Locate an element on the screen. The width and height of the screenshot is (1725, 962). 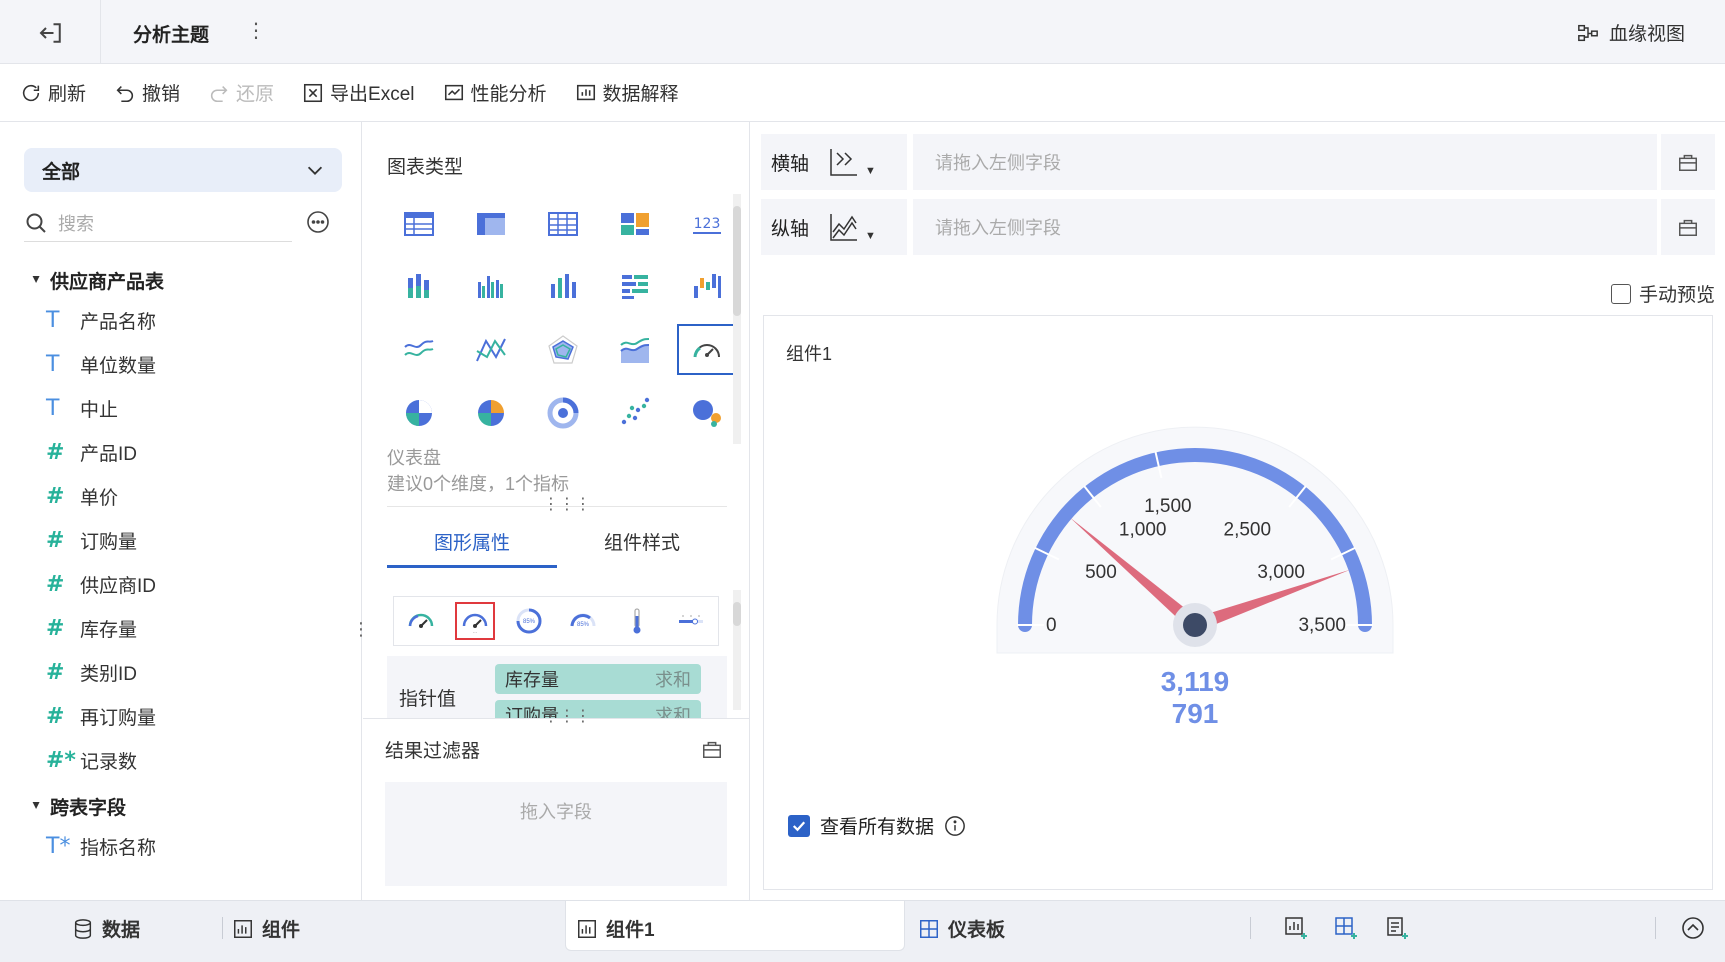
tab-component-style: 组件样式 is located at coordinates (642, 544).